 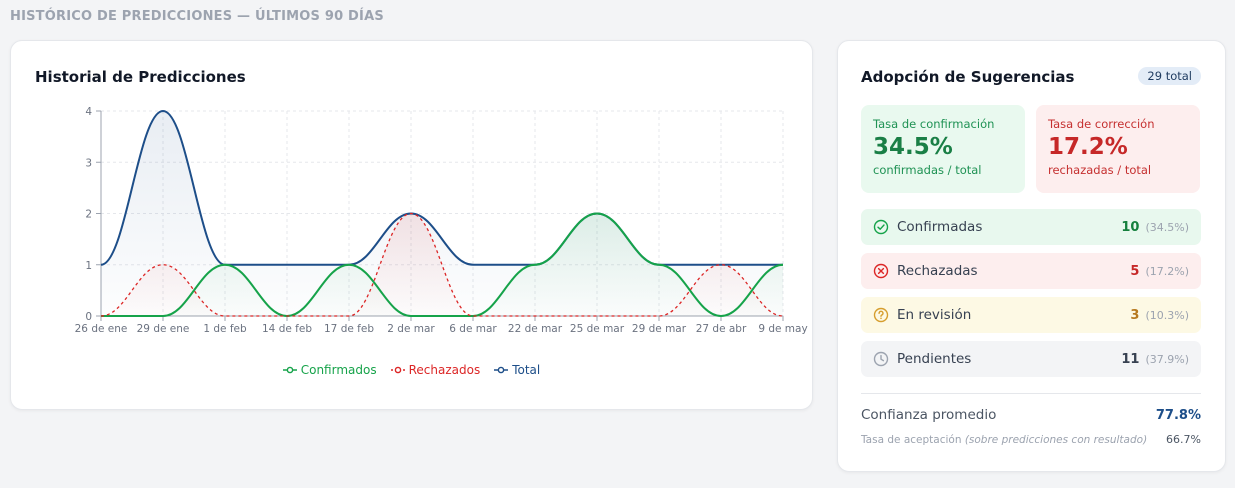 What do you see at coordinates (1130, 359) in the screenshot?
I see `stat-count-pending: 11` at bounding box center [1130, 359].